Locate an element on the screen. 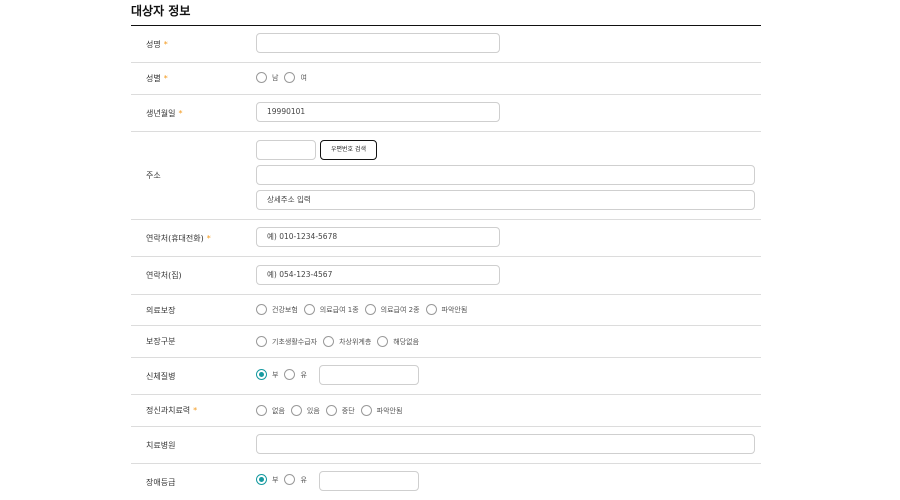 This screenshot has height=500, width=900. gender-label: 성별 * is located at coordinates (157, 78).